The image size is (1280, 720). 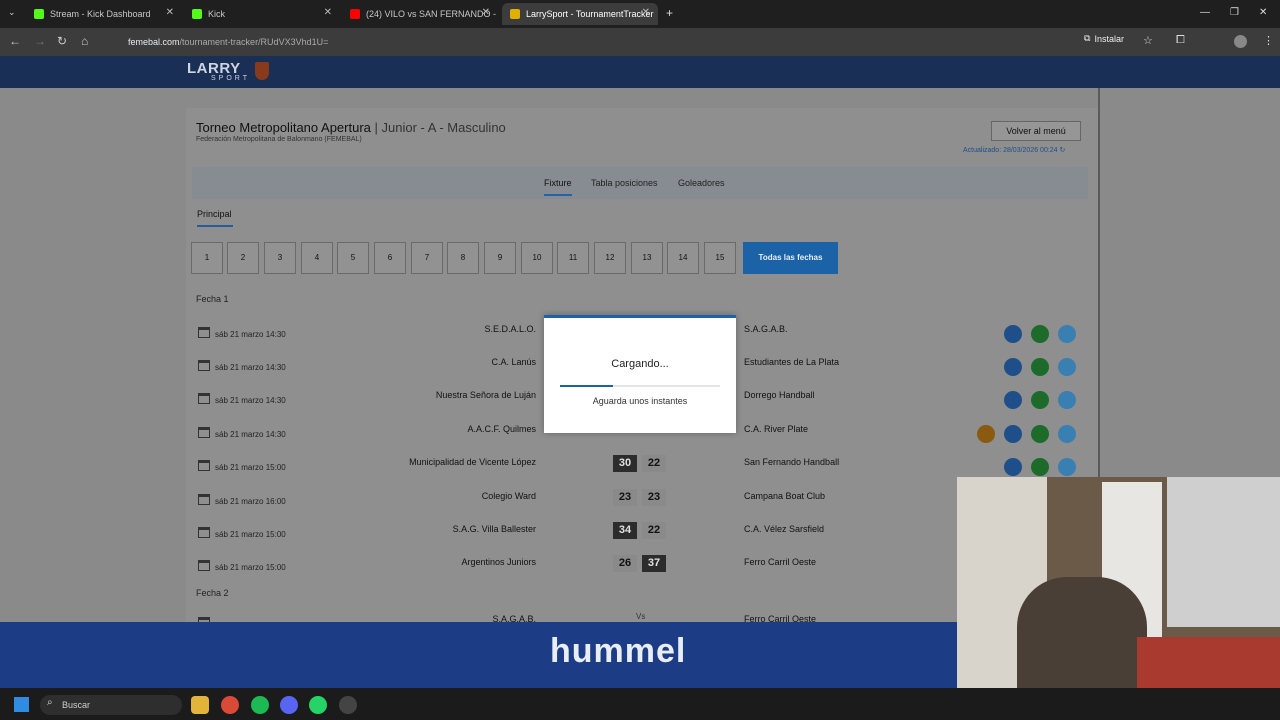 I want to click on home-team: A.A.C.F. Quilmes, so click(x=501, y=429).